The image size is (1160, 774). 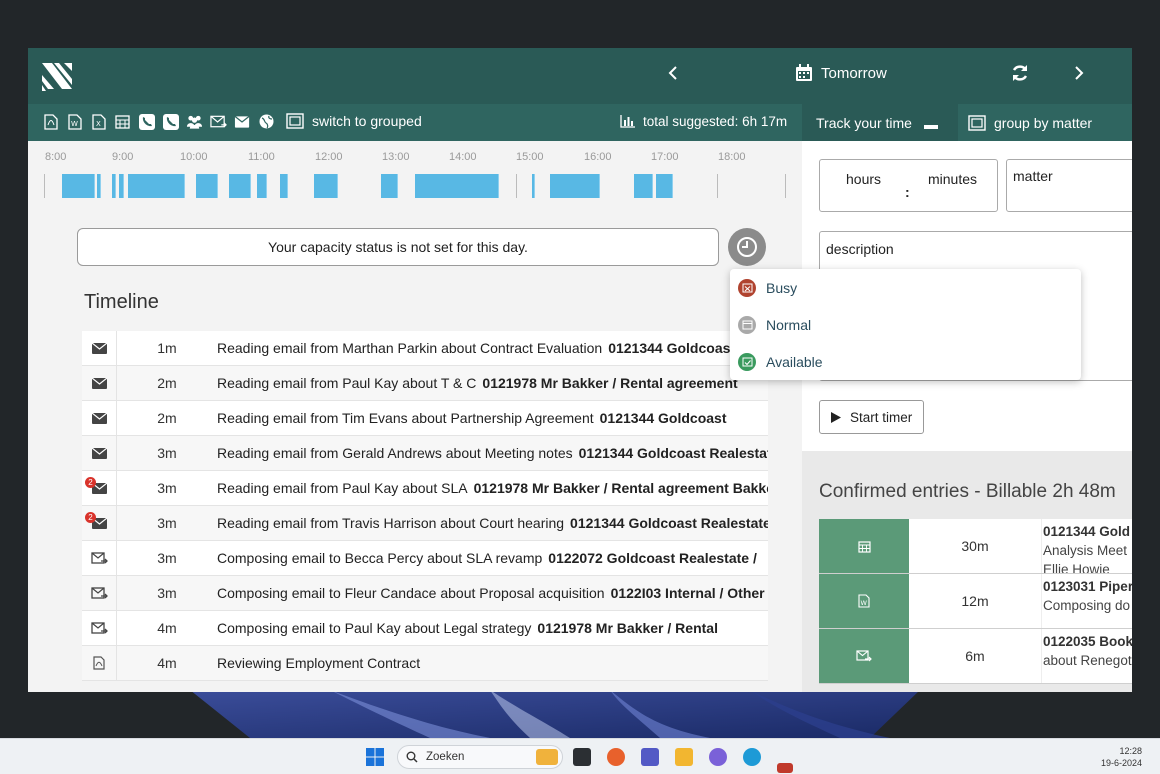 I want to click on confirmed-entry: W 12m 0123031 Piper Composing do, so click(x=975, y=601).